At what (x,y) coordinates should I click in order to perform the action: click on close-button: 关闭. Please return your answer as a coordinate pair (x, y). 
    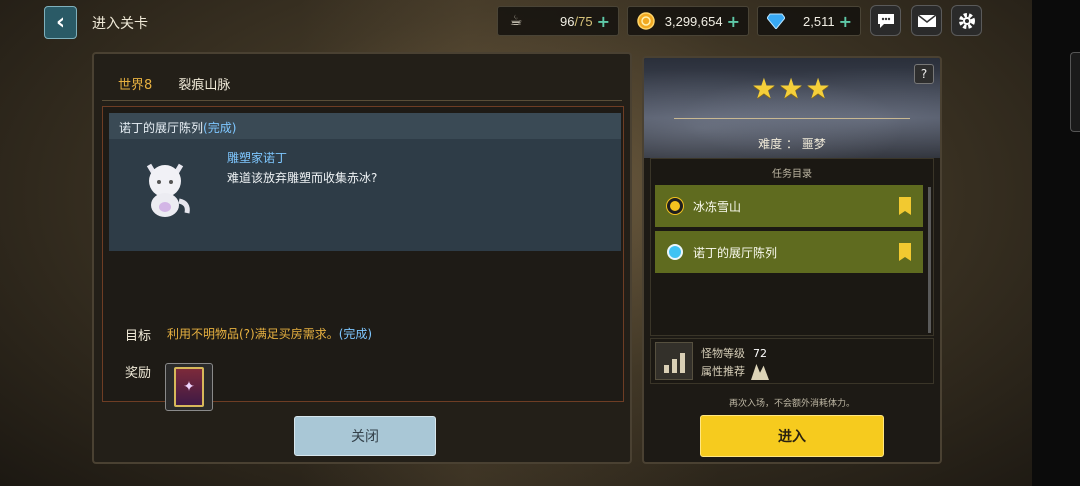
    Looking at the image, I should click on (365, 436).